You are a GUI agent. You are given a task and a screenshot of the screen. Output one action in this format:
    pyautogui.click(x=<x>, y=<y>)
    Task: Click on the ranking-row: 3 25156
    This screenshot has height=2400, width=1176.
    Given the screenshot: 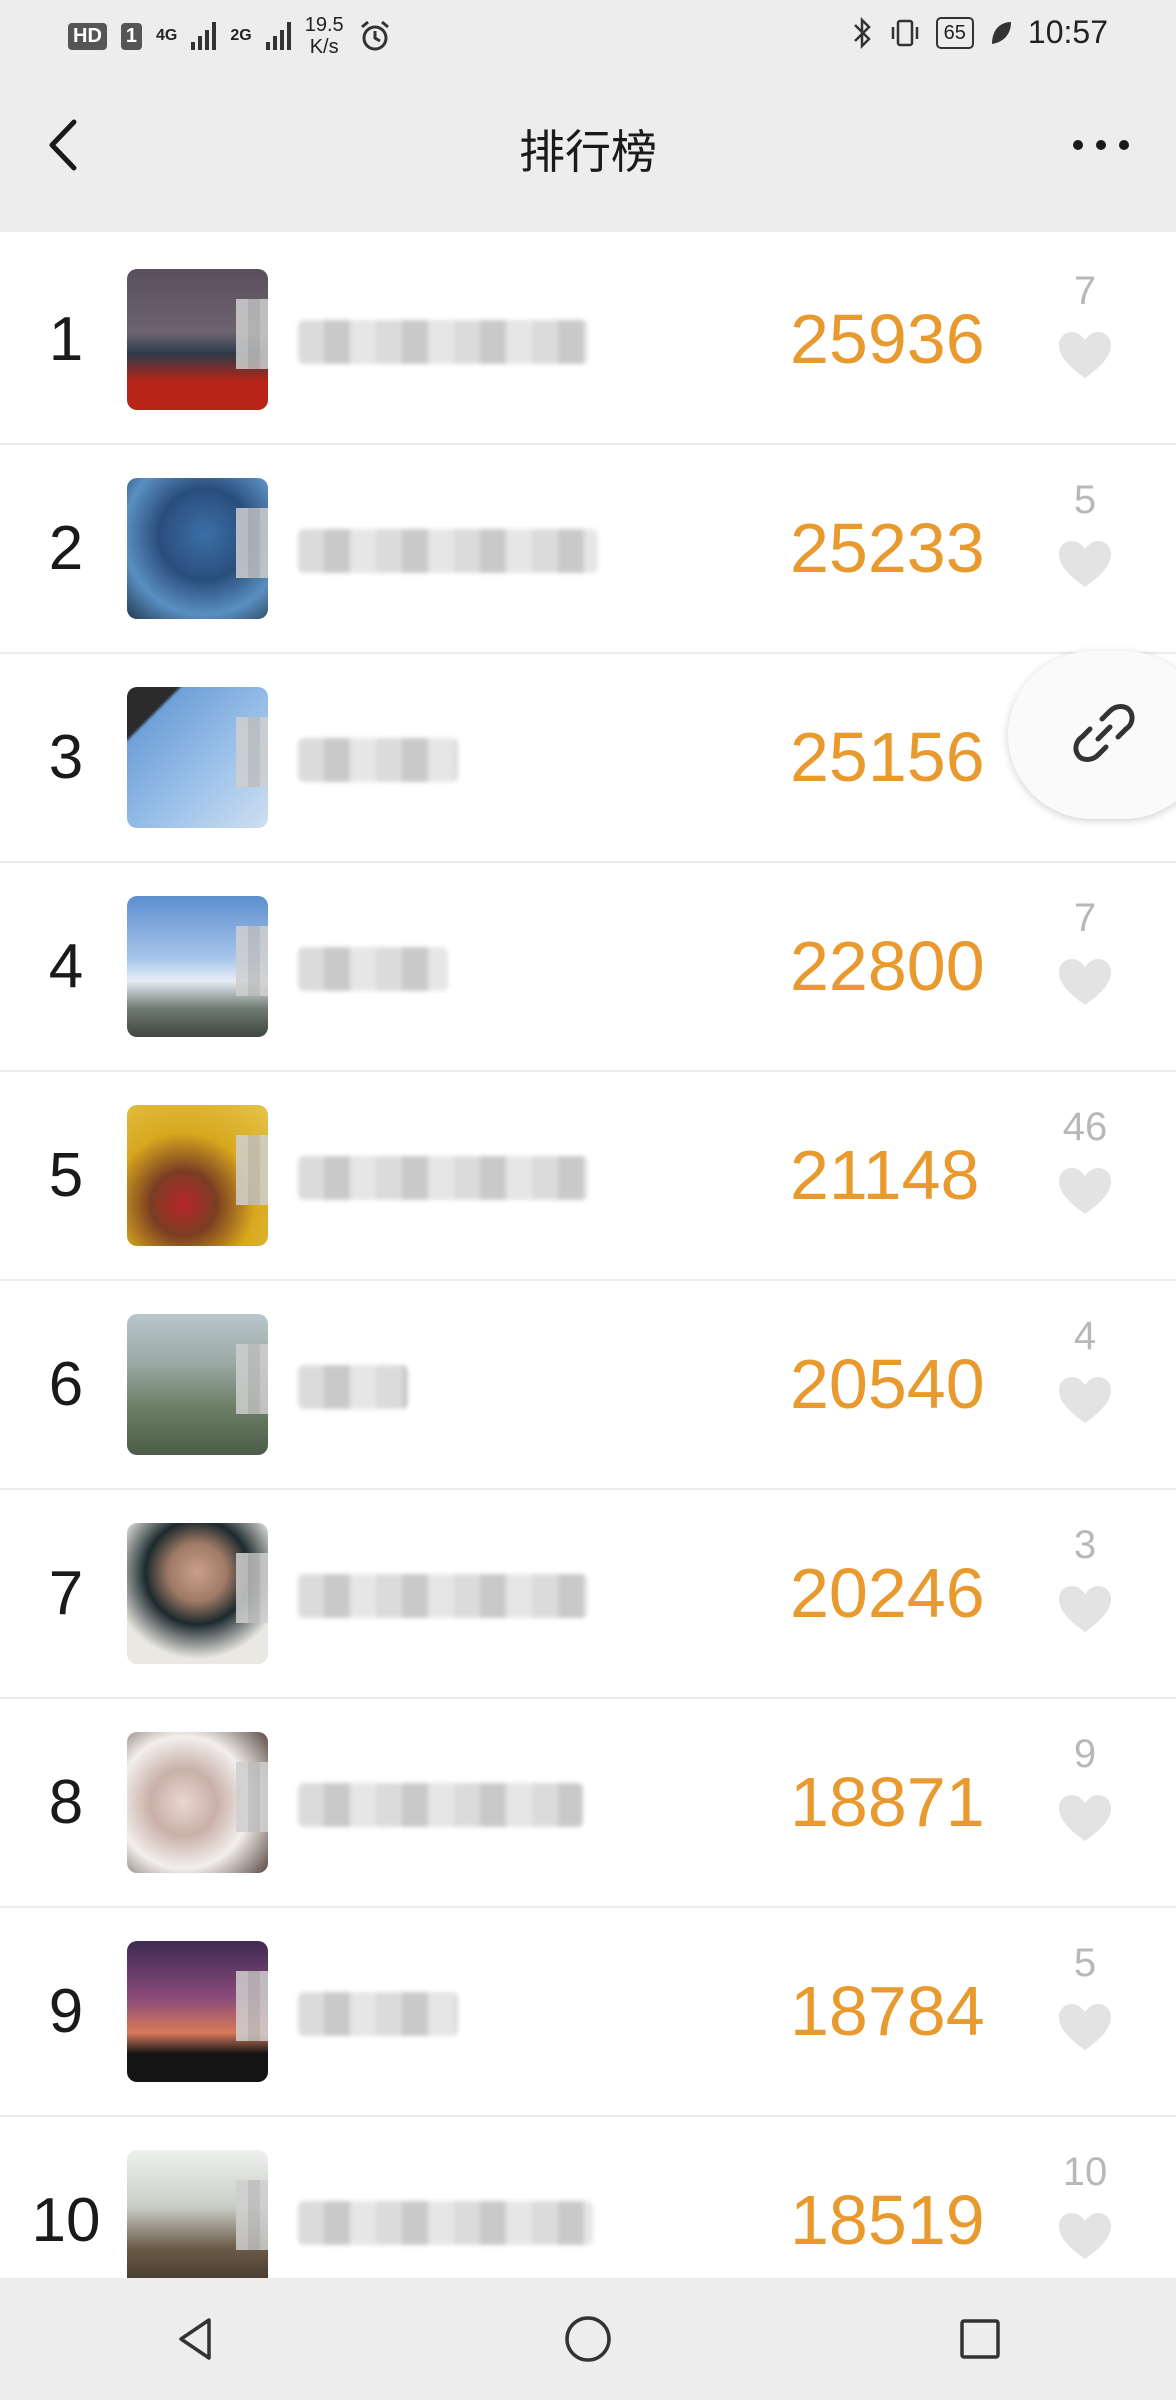 What is the action you would take?
    pyautogui.click(x=588, y=758)
    